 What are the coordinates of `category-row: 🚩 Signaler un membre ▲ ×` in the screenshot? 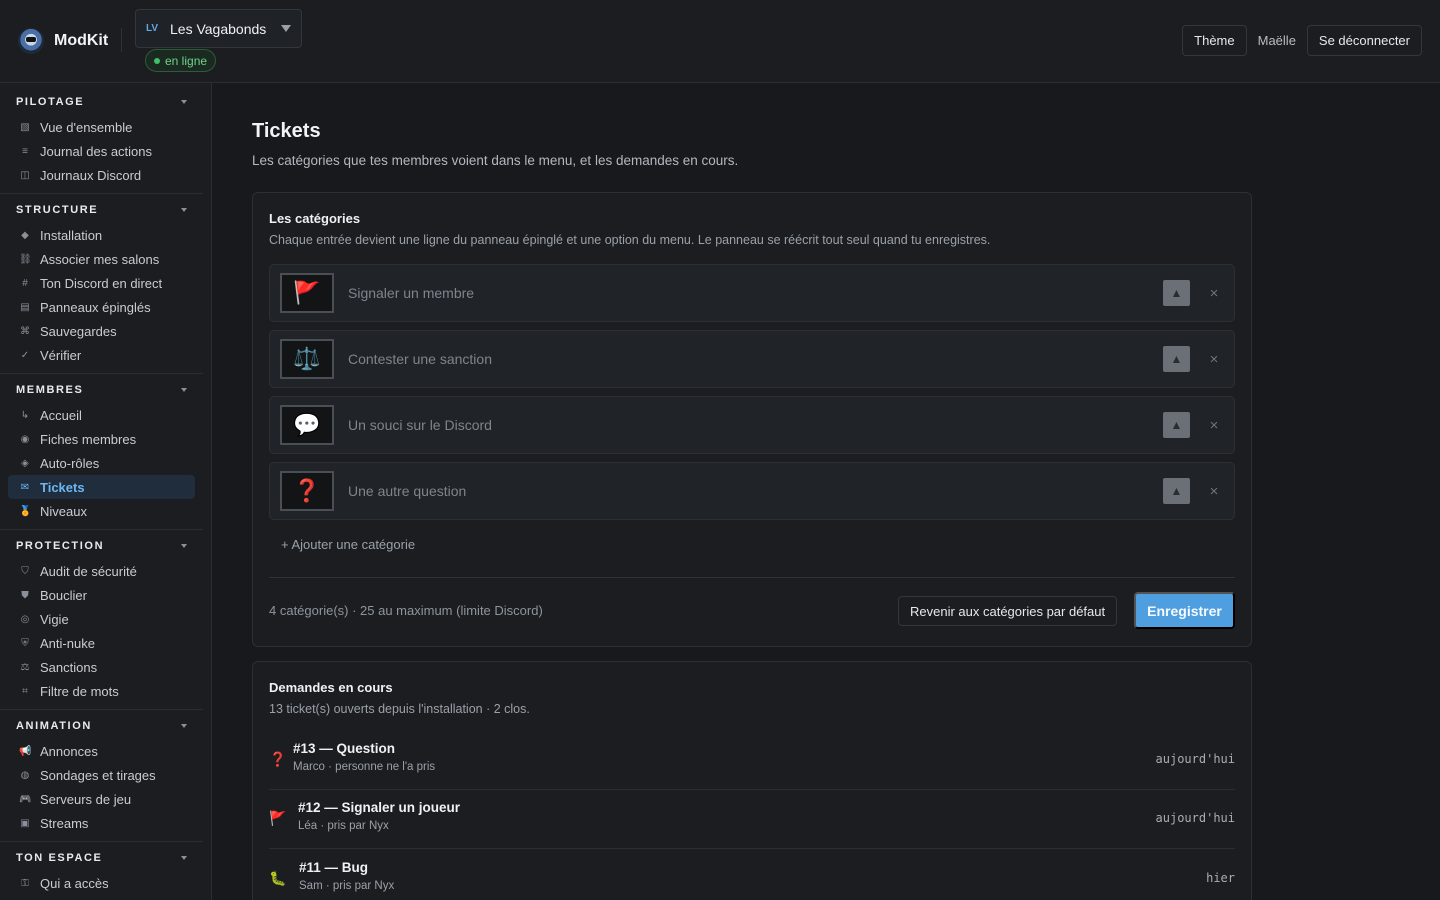 It's located at (752, 293).